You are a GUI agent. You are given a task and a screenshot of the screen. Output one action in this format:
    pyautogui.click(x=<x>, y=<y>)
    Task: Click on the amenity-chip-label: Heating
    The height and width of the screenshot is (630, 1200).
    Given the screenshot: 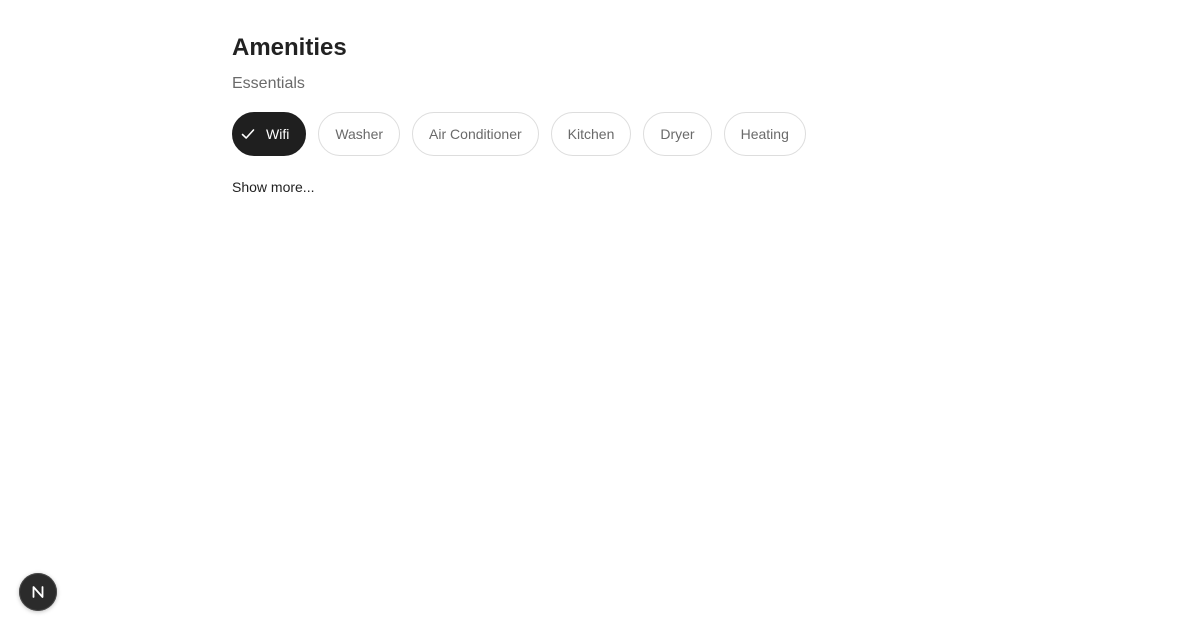 What is the action you would take?
    pyautogui.click(x=764, y=134)
    